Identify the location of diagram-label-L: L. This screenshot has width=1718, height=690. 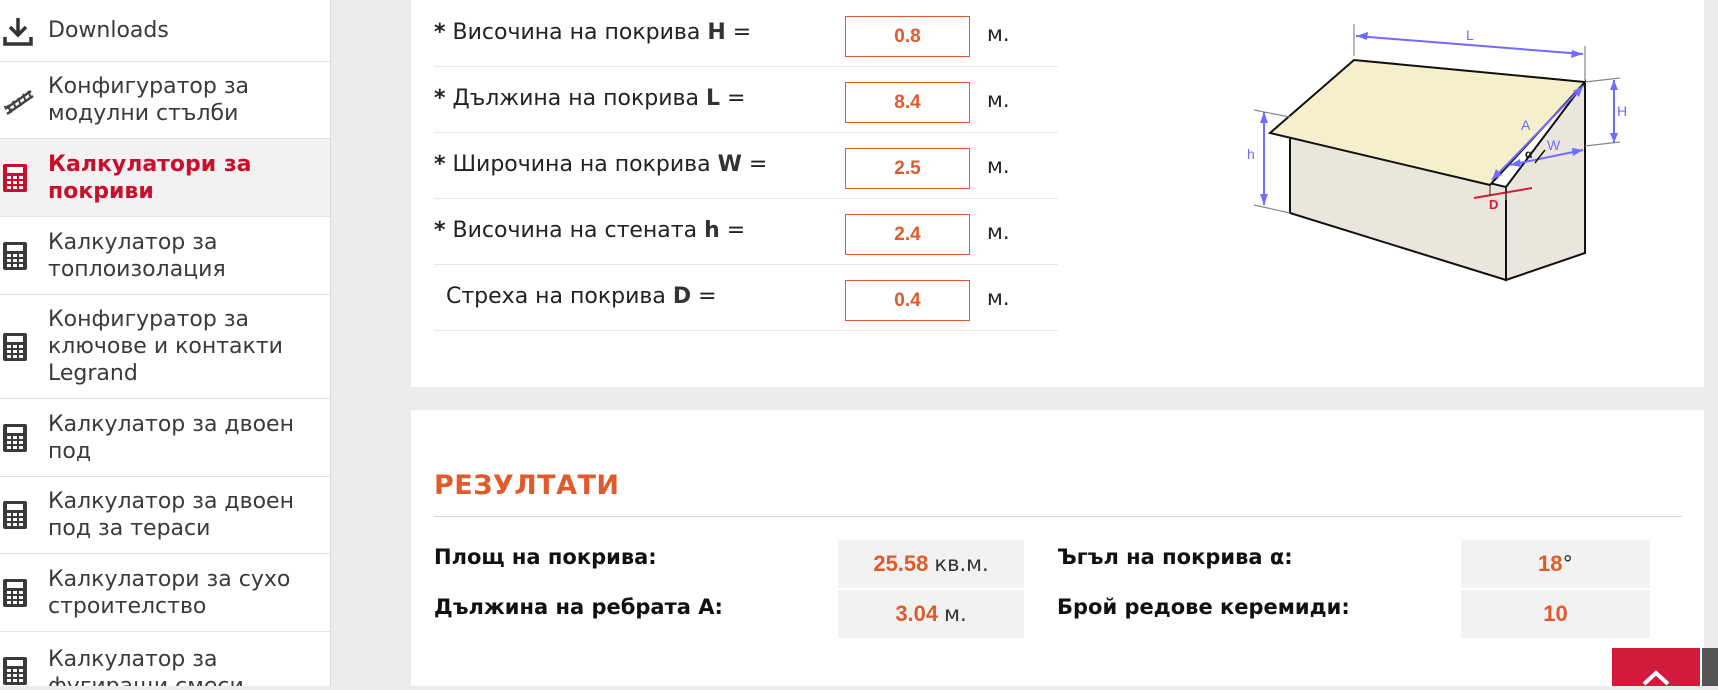
(1470, 35).